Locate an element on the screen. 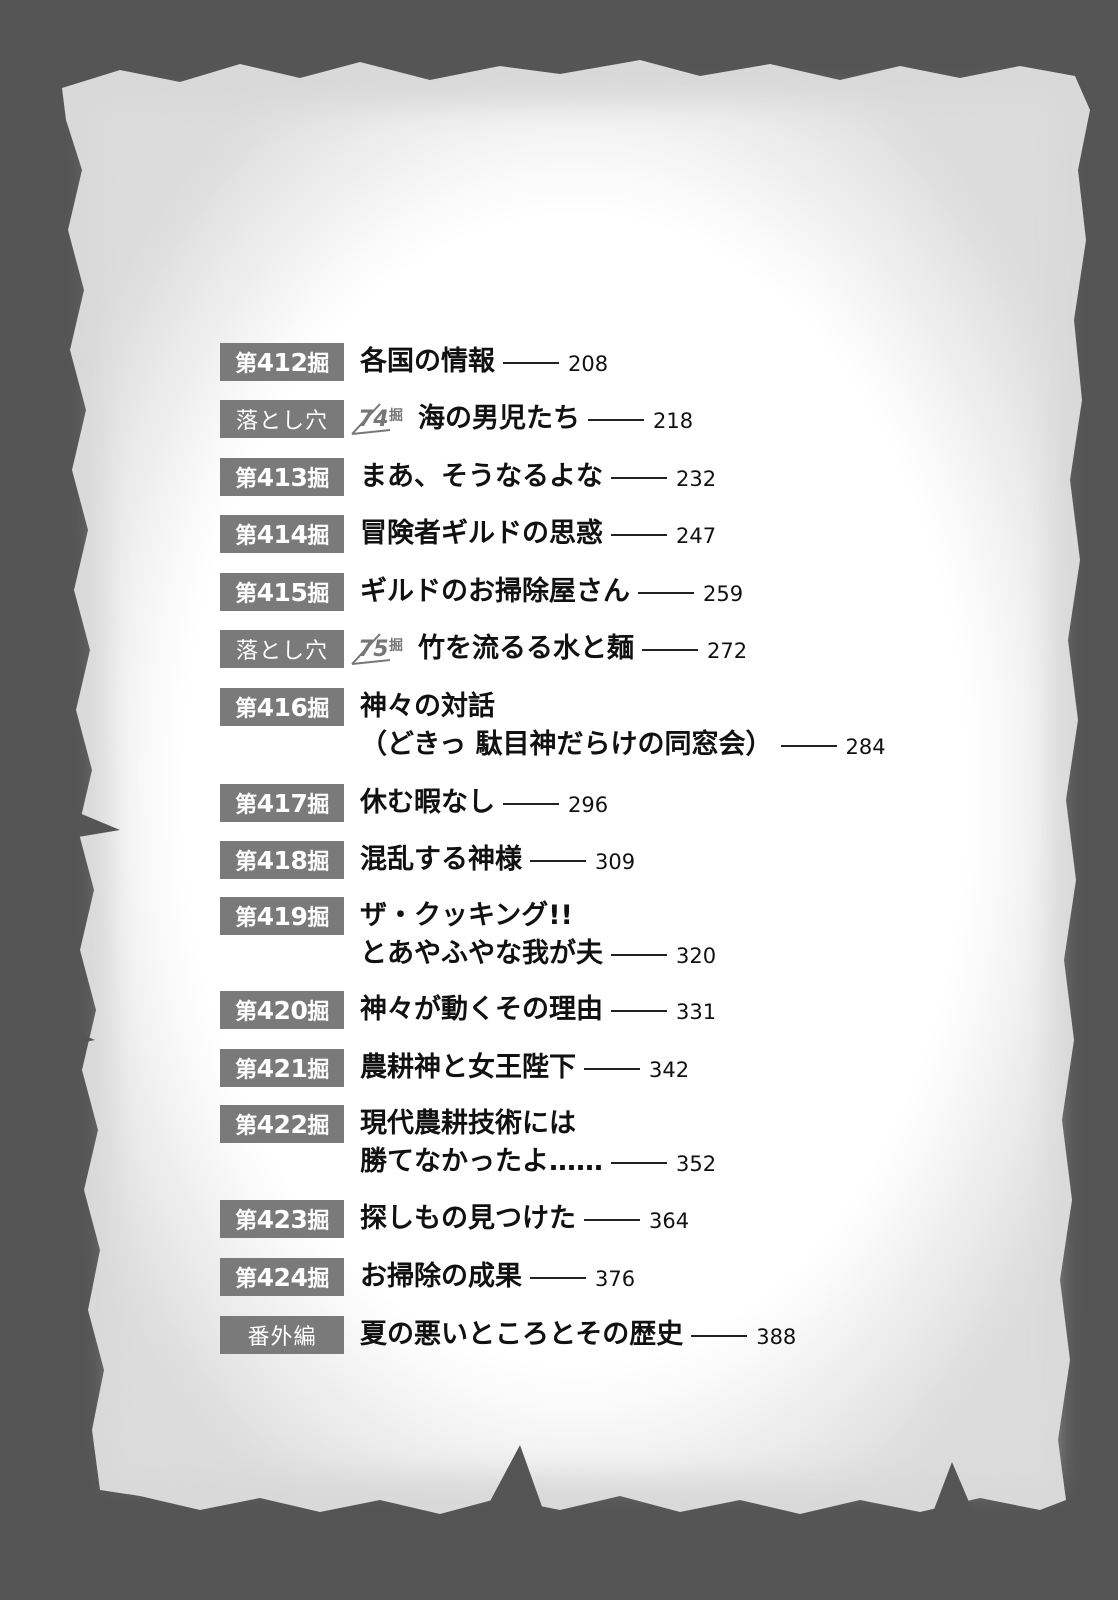 The height and width of the screenshot is (1600, 1118). chapter-title: 神々が動くその理由 331 is located at coordinates (538, 1010).